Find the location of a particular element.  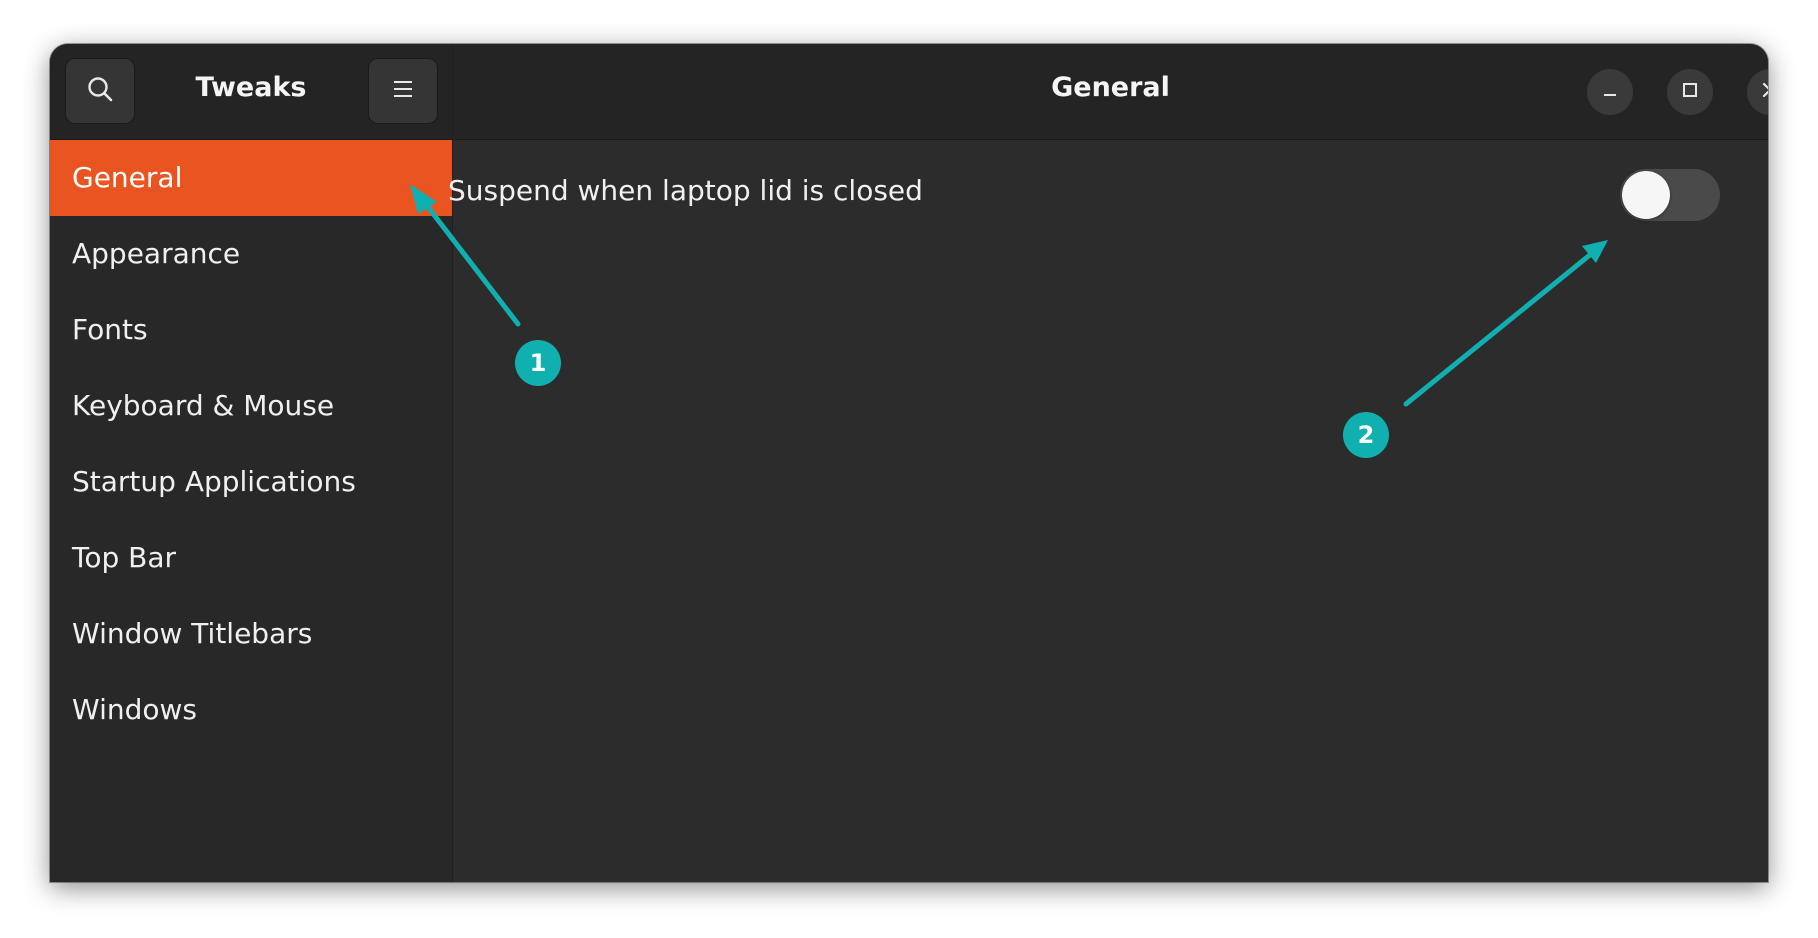

search-icon is located at coordinates (100, 91).